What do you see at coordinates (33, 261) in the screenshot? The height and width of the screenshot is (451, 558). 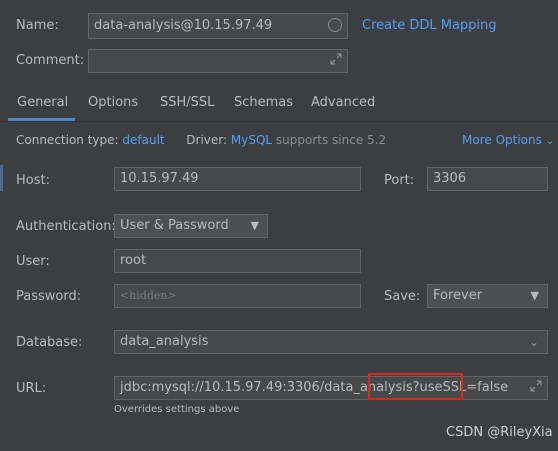 I see `user-label: User:` at bounding box center [33, 261].